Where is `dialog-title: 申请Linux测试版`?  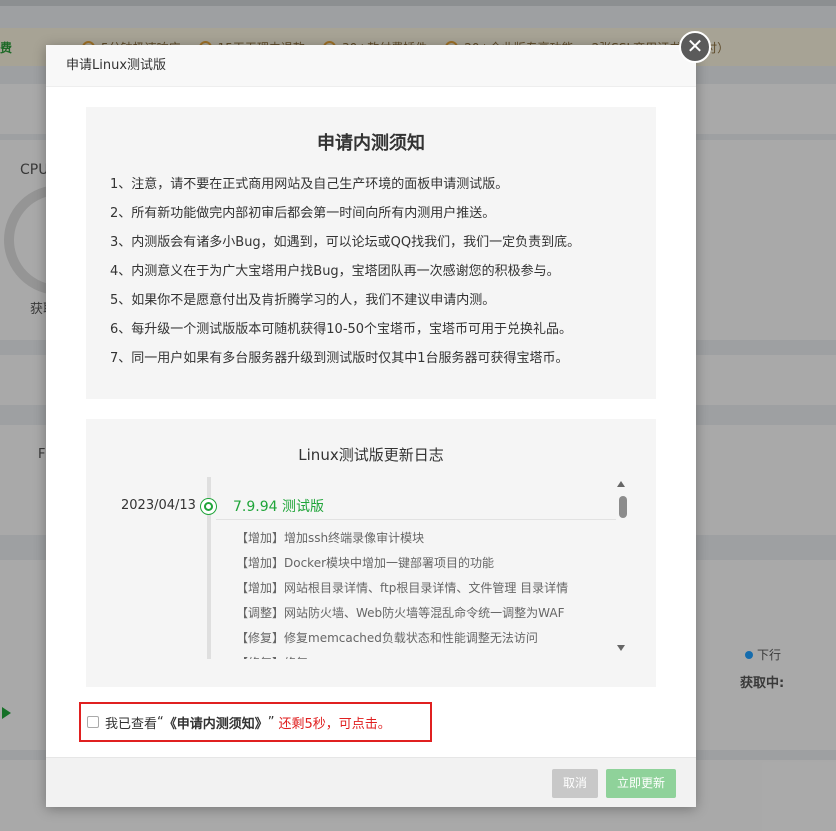 dialog-title: 申请Linux测试版 is located at coordinates (116, 65).